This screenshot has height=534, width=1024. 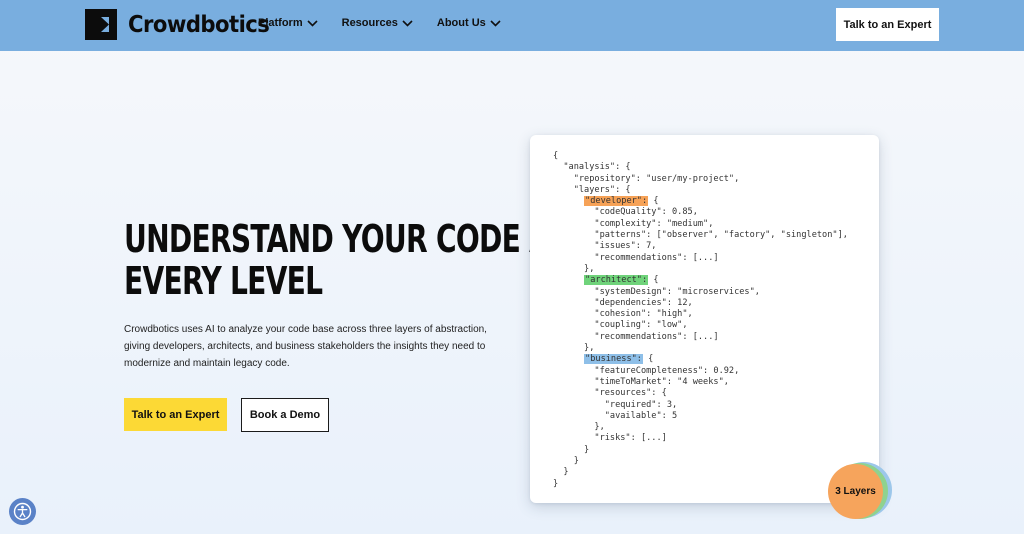 I want to click on code-line: "repository": "user/my-project",, so click(x=646, y=178).